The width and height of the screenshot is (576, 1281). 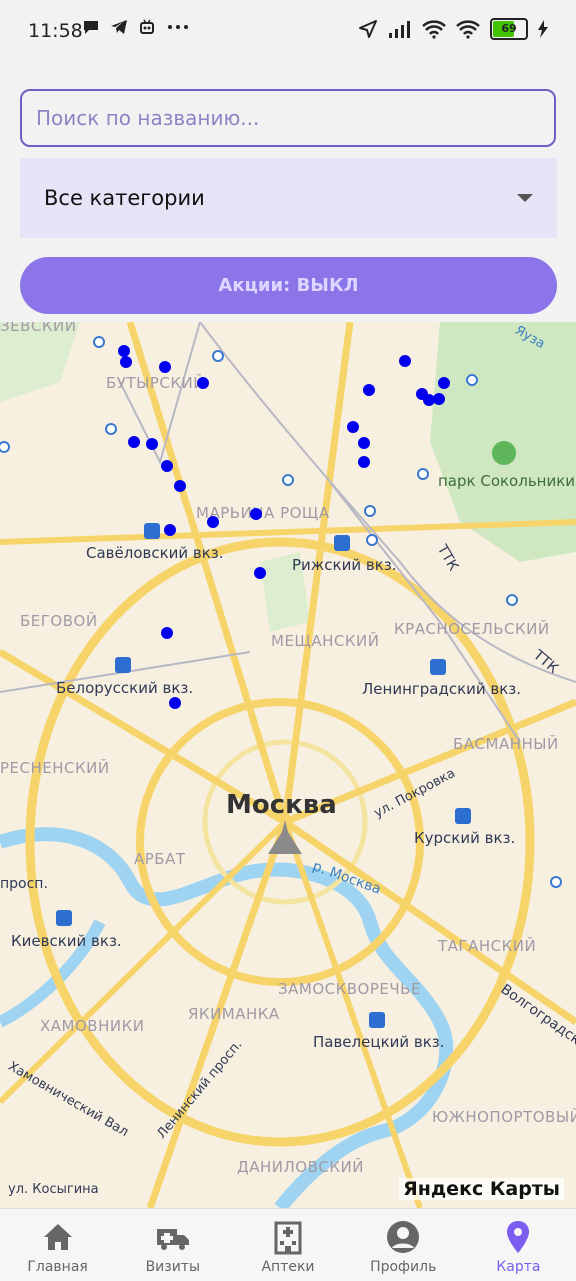 I want to click on category-select-value: Все категории, so click(x=124, y=198).